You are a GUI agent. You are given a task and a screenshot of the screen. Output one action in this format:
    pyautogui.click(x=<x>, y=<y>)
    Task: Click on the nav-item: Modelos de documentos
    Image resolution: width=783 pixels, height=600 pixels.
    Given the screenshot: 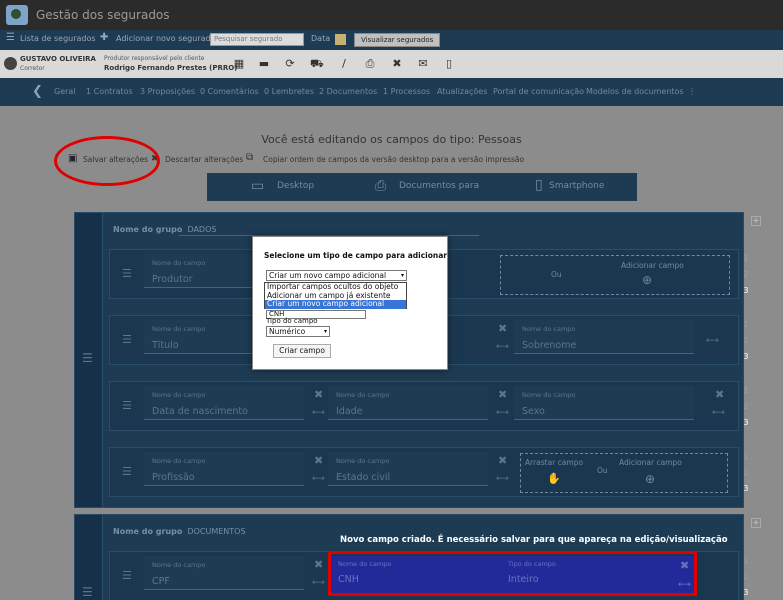 What is the action you would take?
    pyautogui.click(x=635, y=91)
    